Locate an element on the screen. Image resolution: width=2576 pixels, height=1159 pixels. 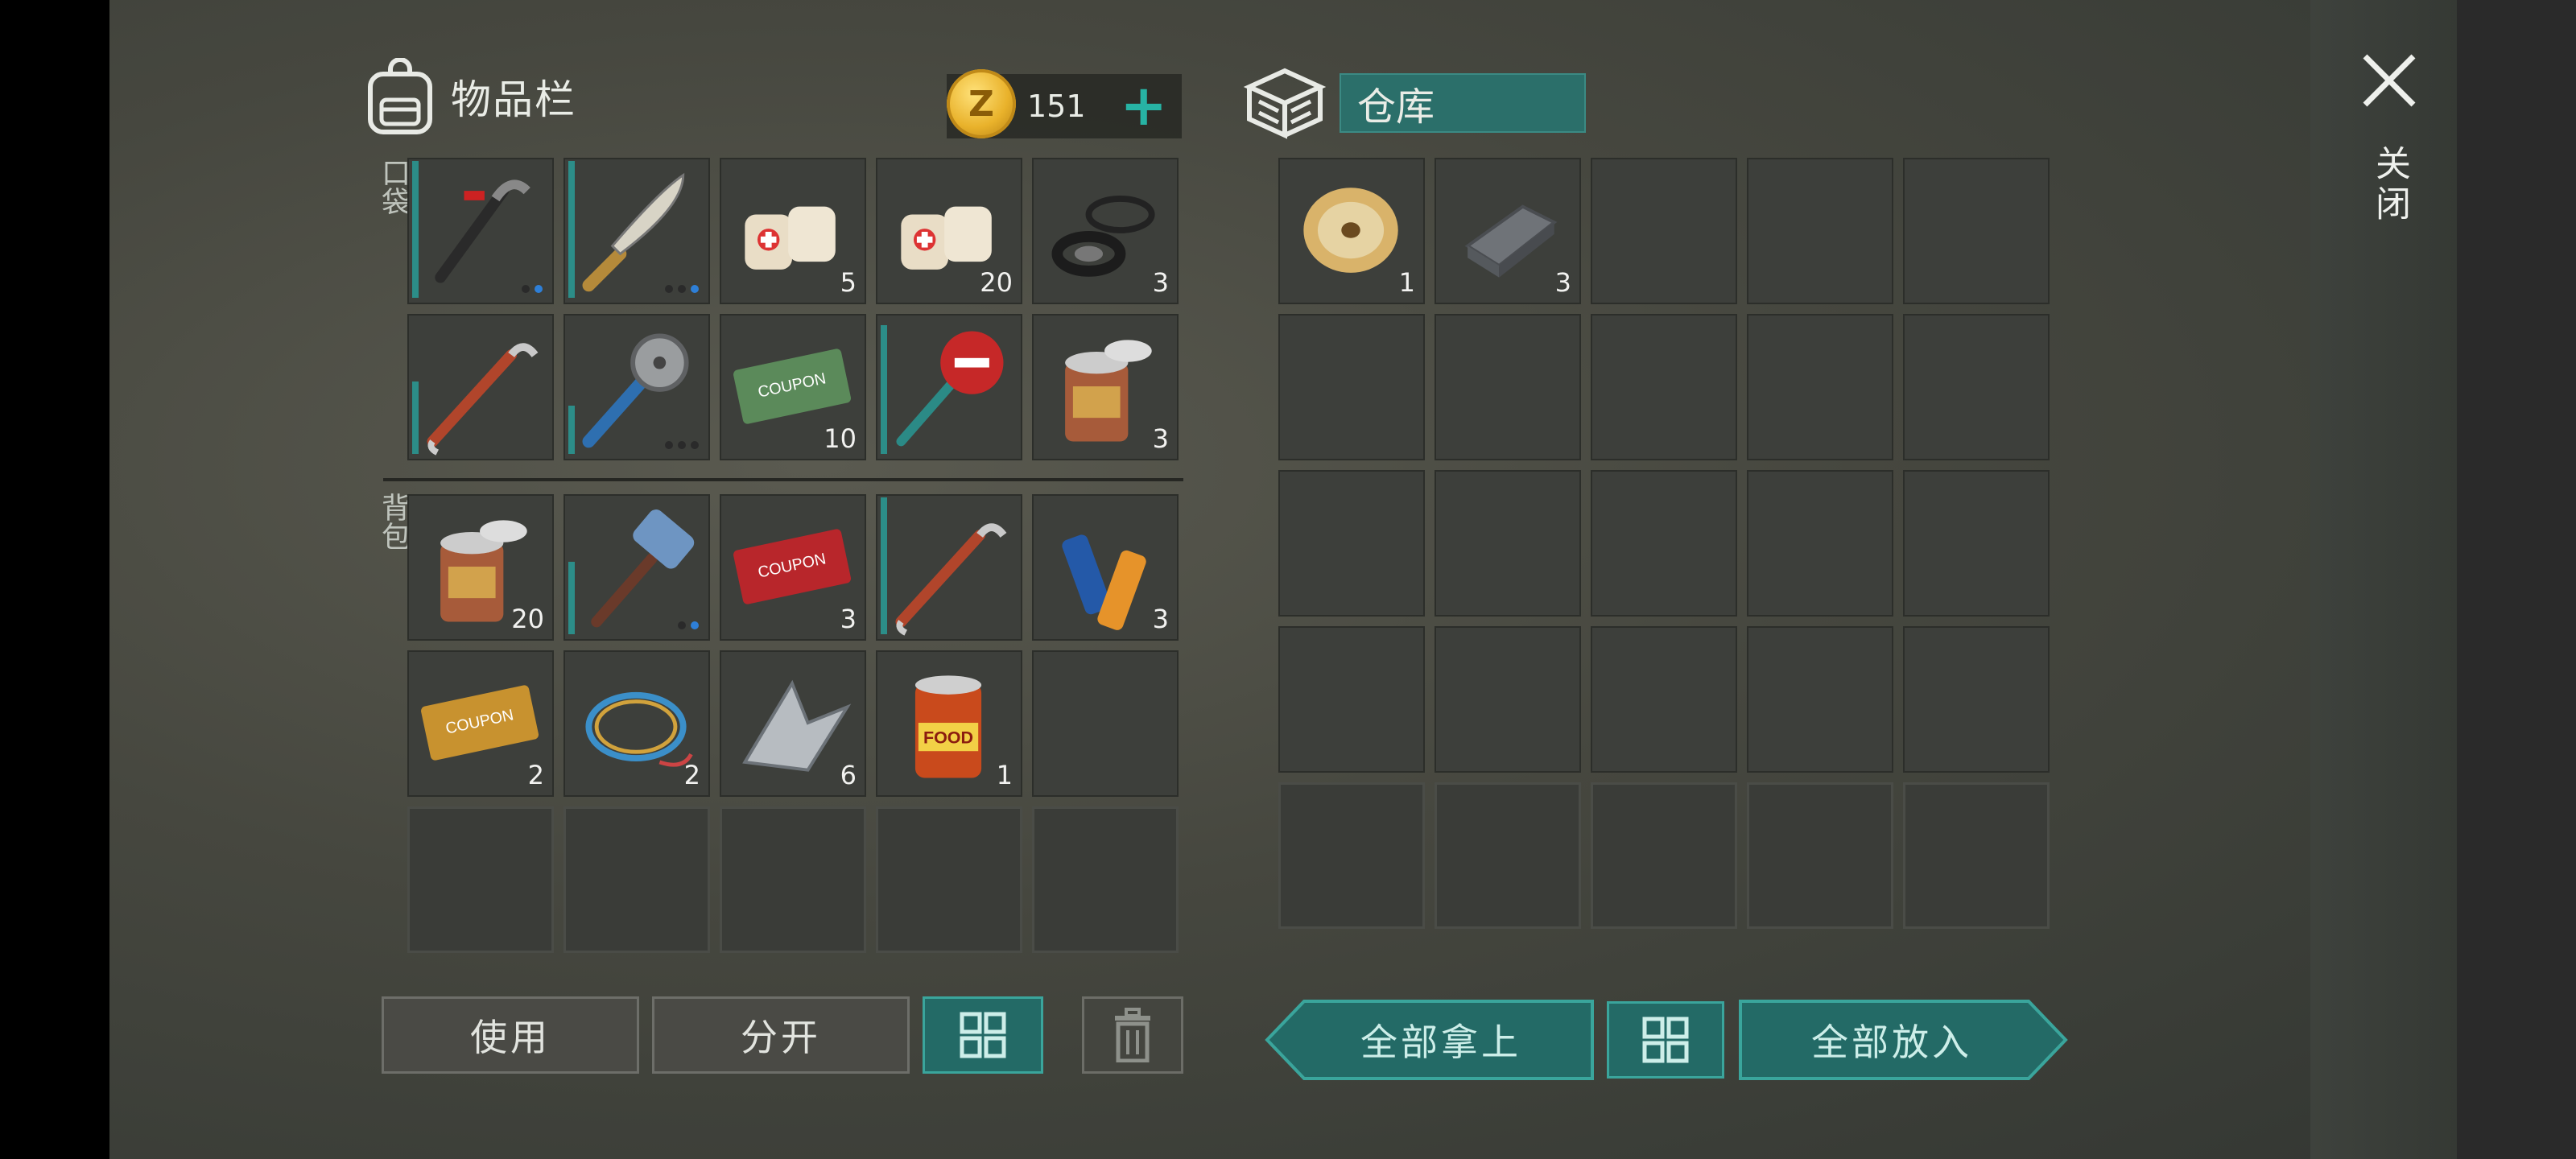
section-divider is located at coordinates (783, 480).